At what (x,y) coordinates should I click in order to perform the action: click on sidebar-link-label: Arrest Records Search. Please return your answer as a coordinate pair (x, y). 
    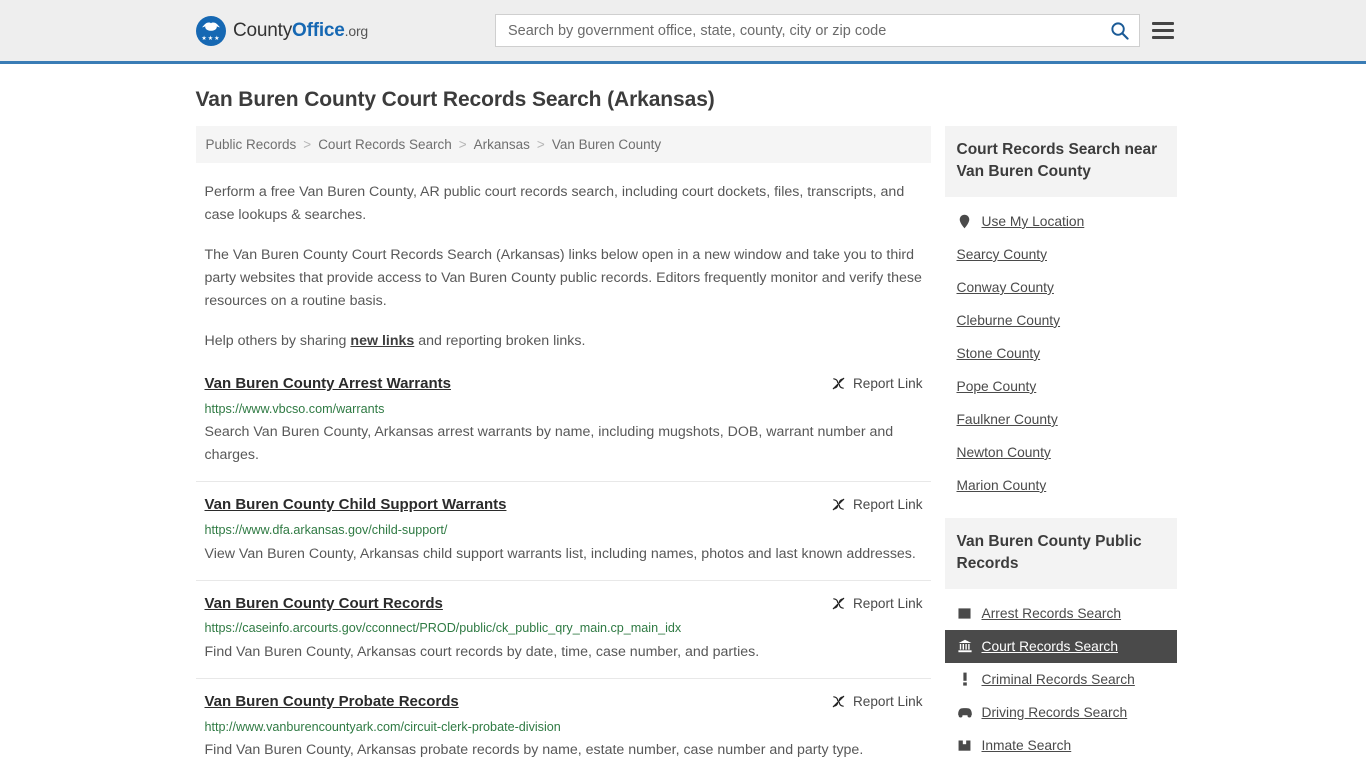
    Looking at the image, I should click on (1052, 613).